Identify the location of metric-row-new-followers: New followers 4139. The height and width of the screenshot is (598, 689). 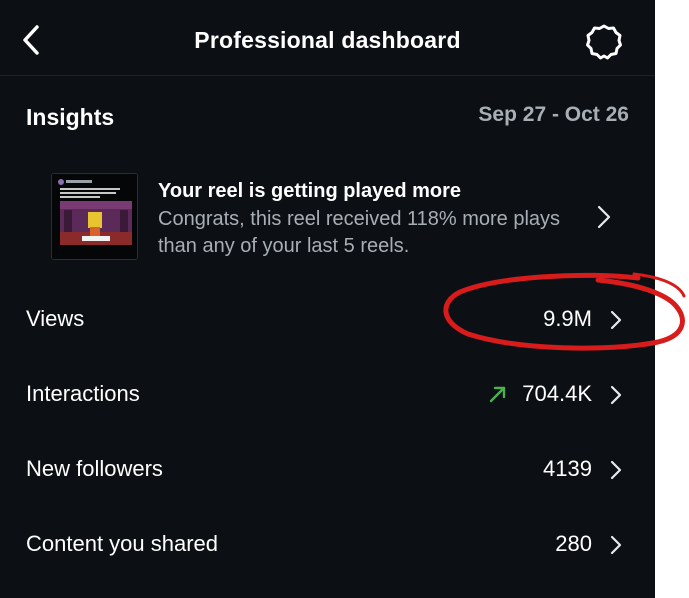
(327, 469).